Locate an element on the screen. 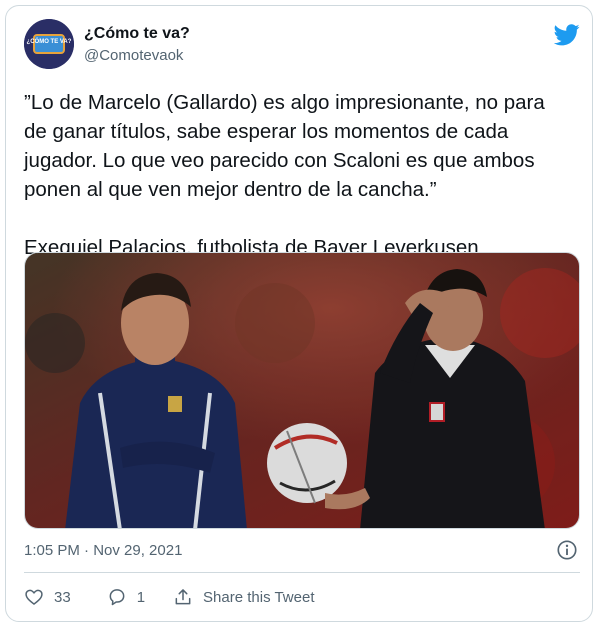 Image resolution: width=600 pixels, height=629 pixels. heart-icon is located at coordinates (34, 597).